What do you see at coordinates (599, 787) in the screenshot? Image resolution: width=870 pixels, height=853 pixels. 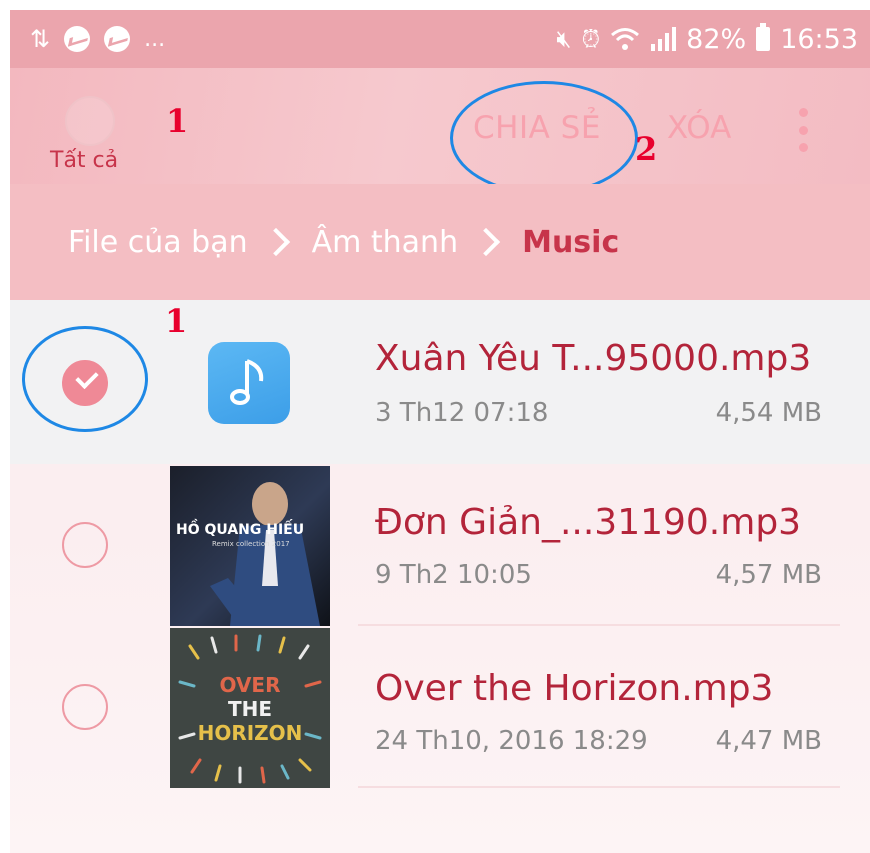 I see `row-divider` at bounding box center [599, 787].